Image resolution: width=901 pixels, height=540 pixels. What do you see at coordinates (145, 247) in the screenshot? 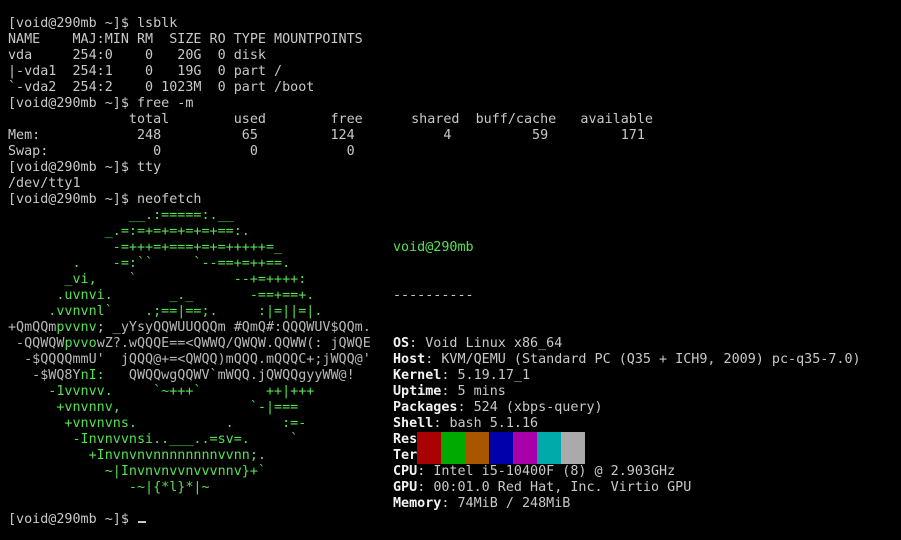
I see `logo-segment: -=+++=+===+=+=+++++=_` at bounding box center [145, 247].